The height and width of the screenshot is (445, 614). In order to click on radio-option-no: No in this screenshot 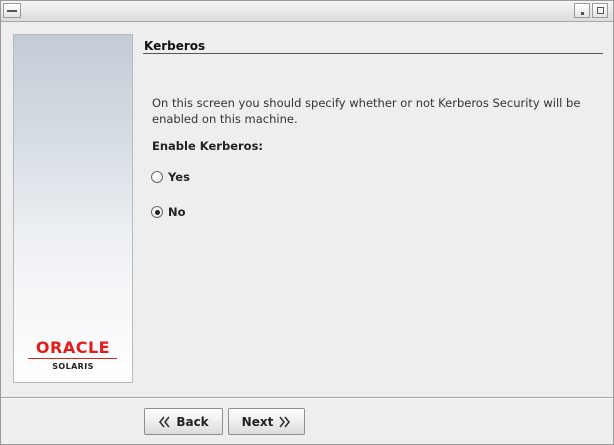, I will do `click(168, 212)`.